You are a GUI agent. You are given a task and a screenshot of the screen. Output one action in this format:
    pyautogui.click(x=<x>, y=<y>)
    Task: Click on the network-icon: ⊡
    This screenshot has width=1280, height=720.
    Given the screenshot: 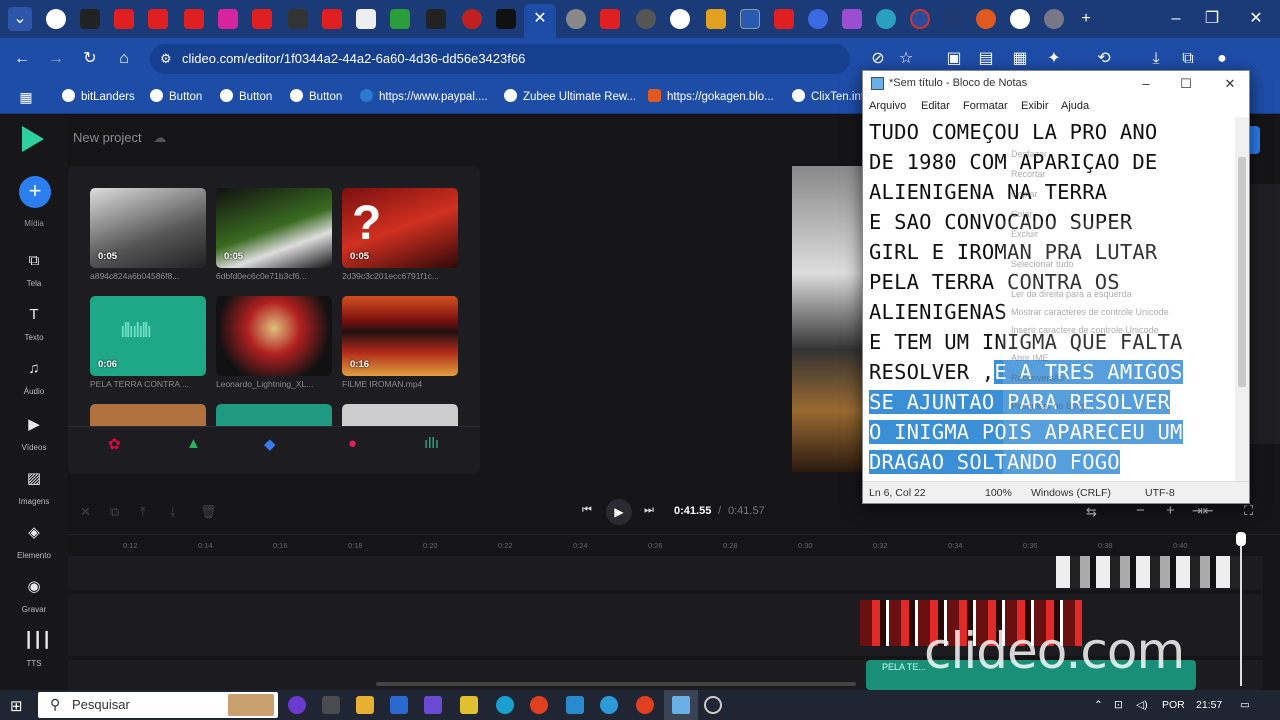 What is the action you would take?
    pyautogui.click(x=1118, y=705)
    